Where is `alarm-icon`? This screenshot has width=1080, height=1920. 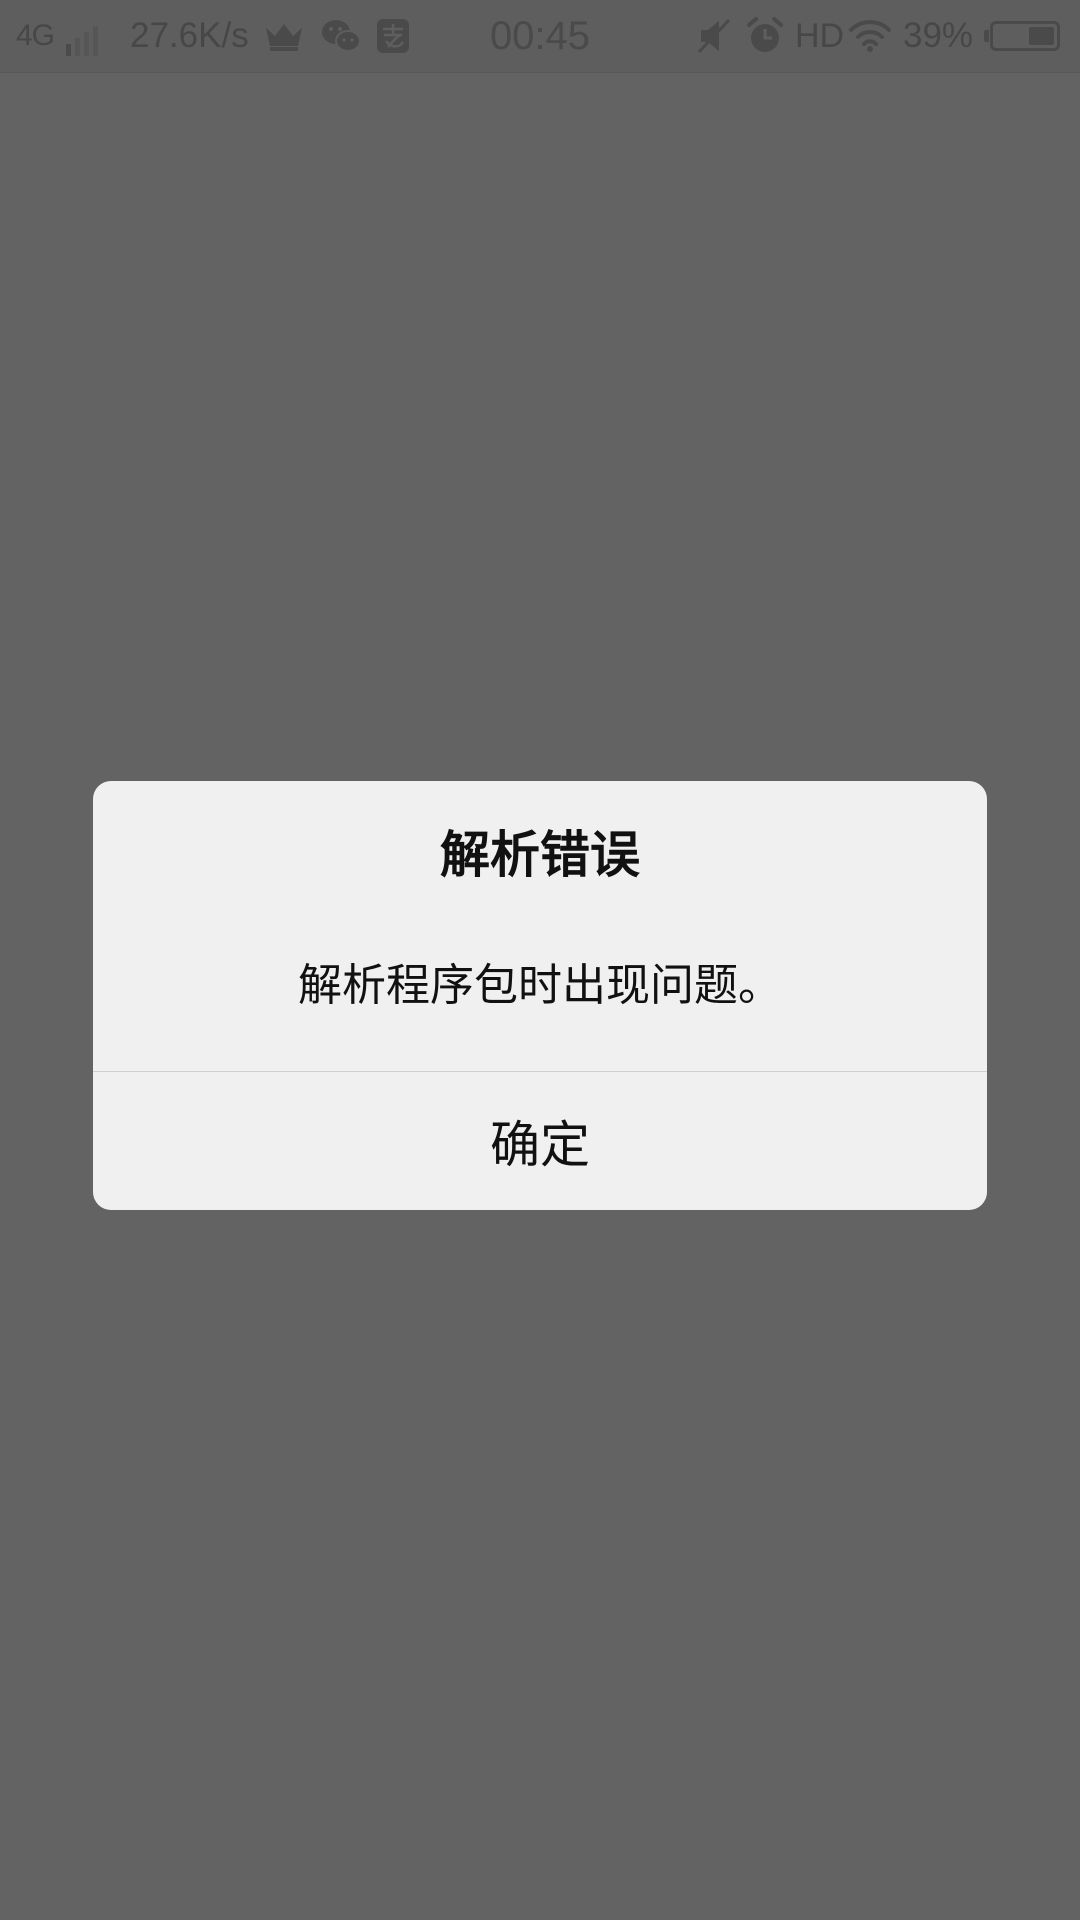 alarm-icon is located at coordinates (765, 34).